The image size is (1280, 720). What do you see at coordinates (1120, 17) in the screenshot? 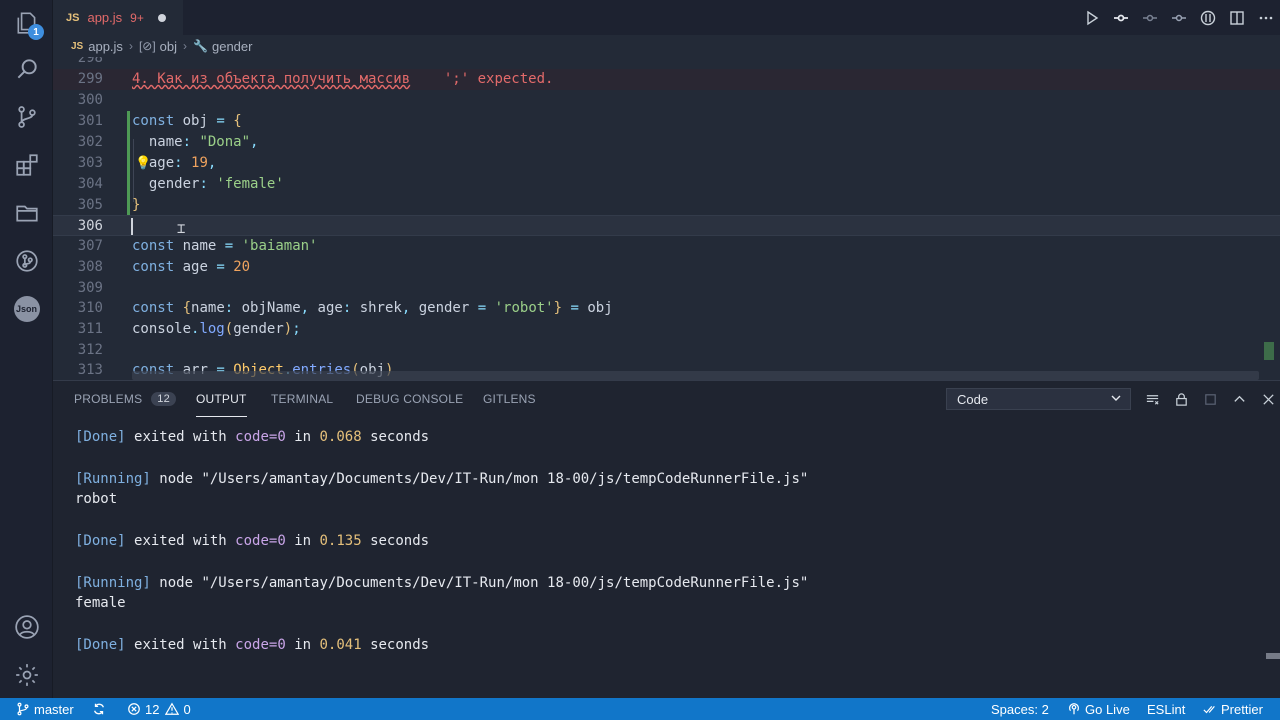
I see `compare-changes-icon` at bounding box center [1120, 17].